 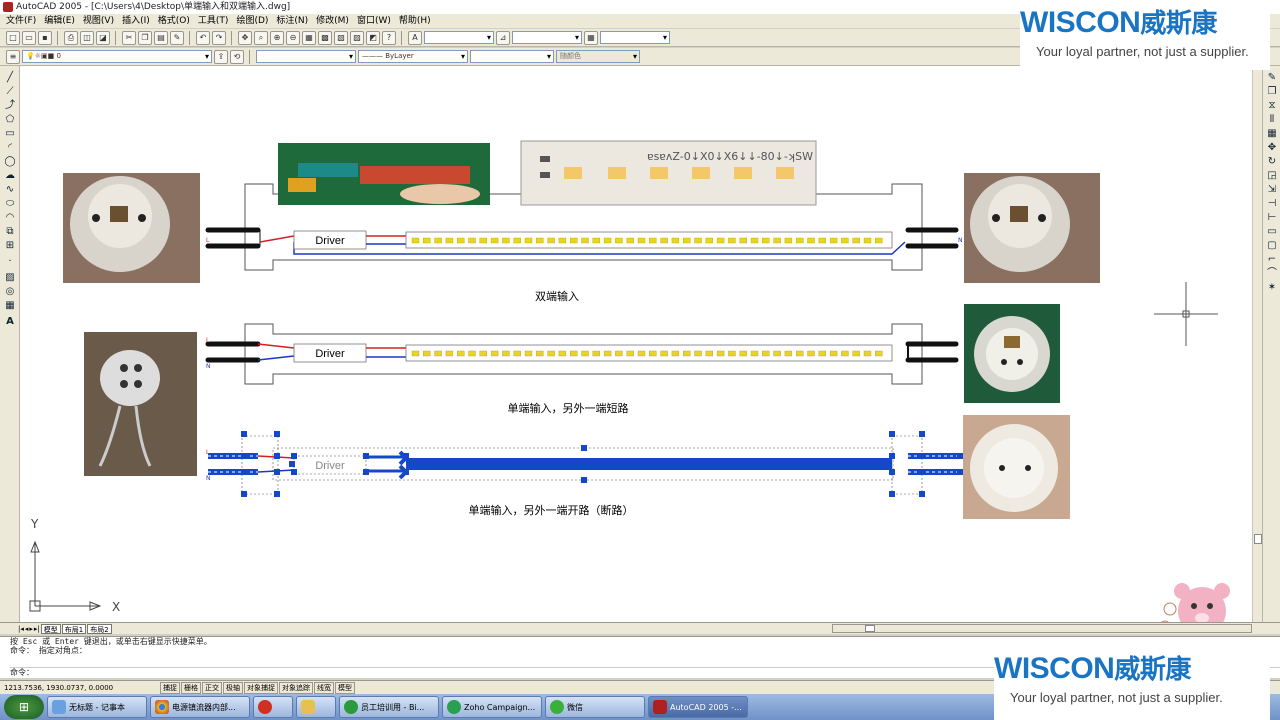 I want to click on undo-icon: ↶, so click(x=203, y=37).